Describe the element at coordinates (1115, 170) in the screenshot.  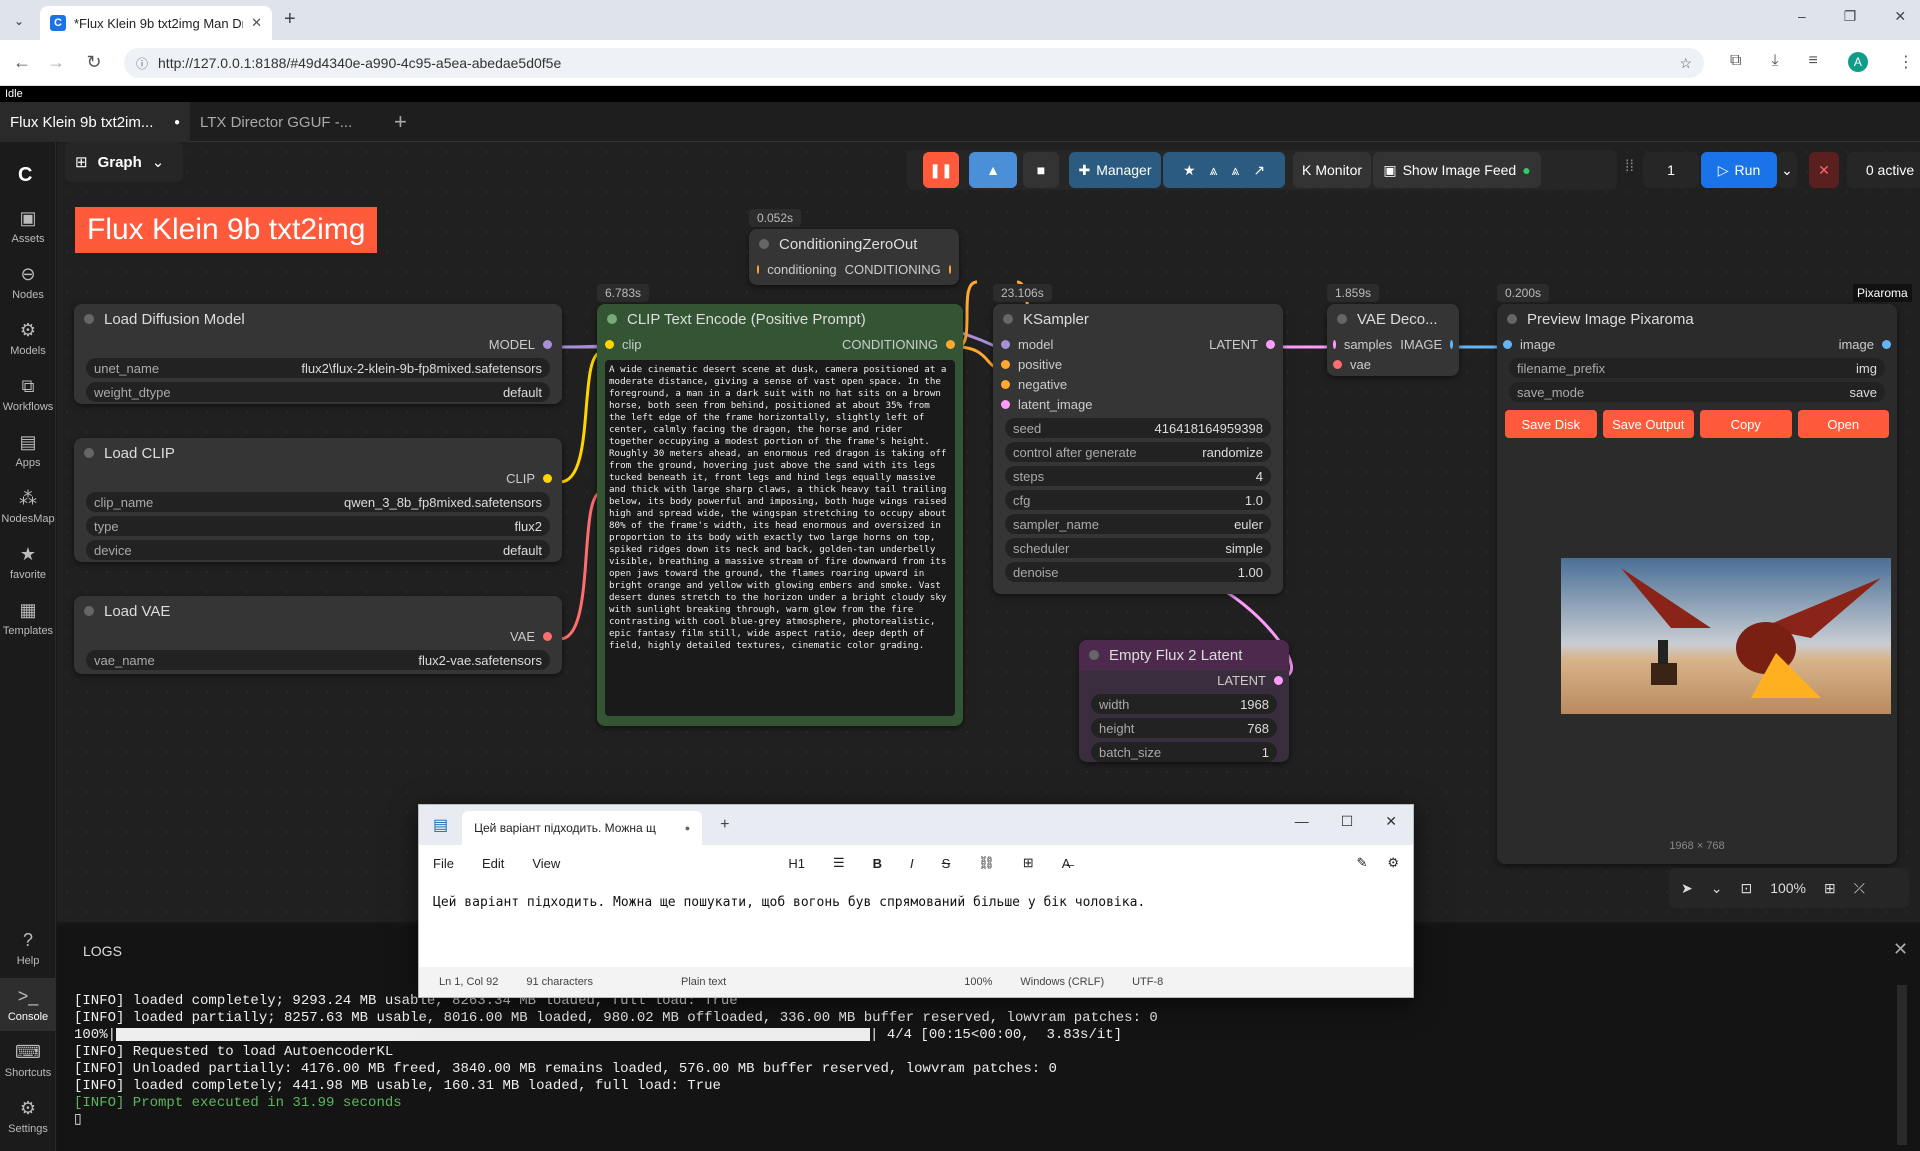
I see `manager-button: ✚ Manager` at that location.